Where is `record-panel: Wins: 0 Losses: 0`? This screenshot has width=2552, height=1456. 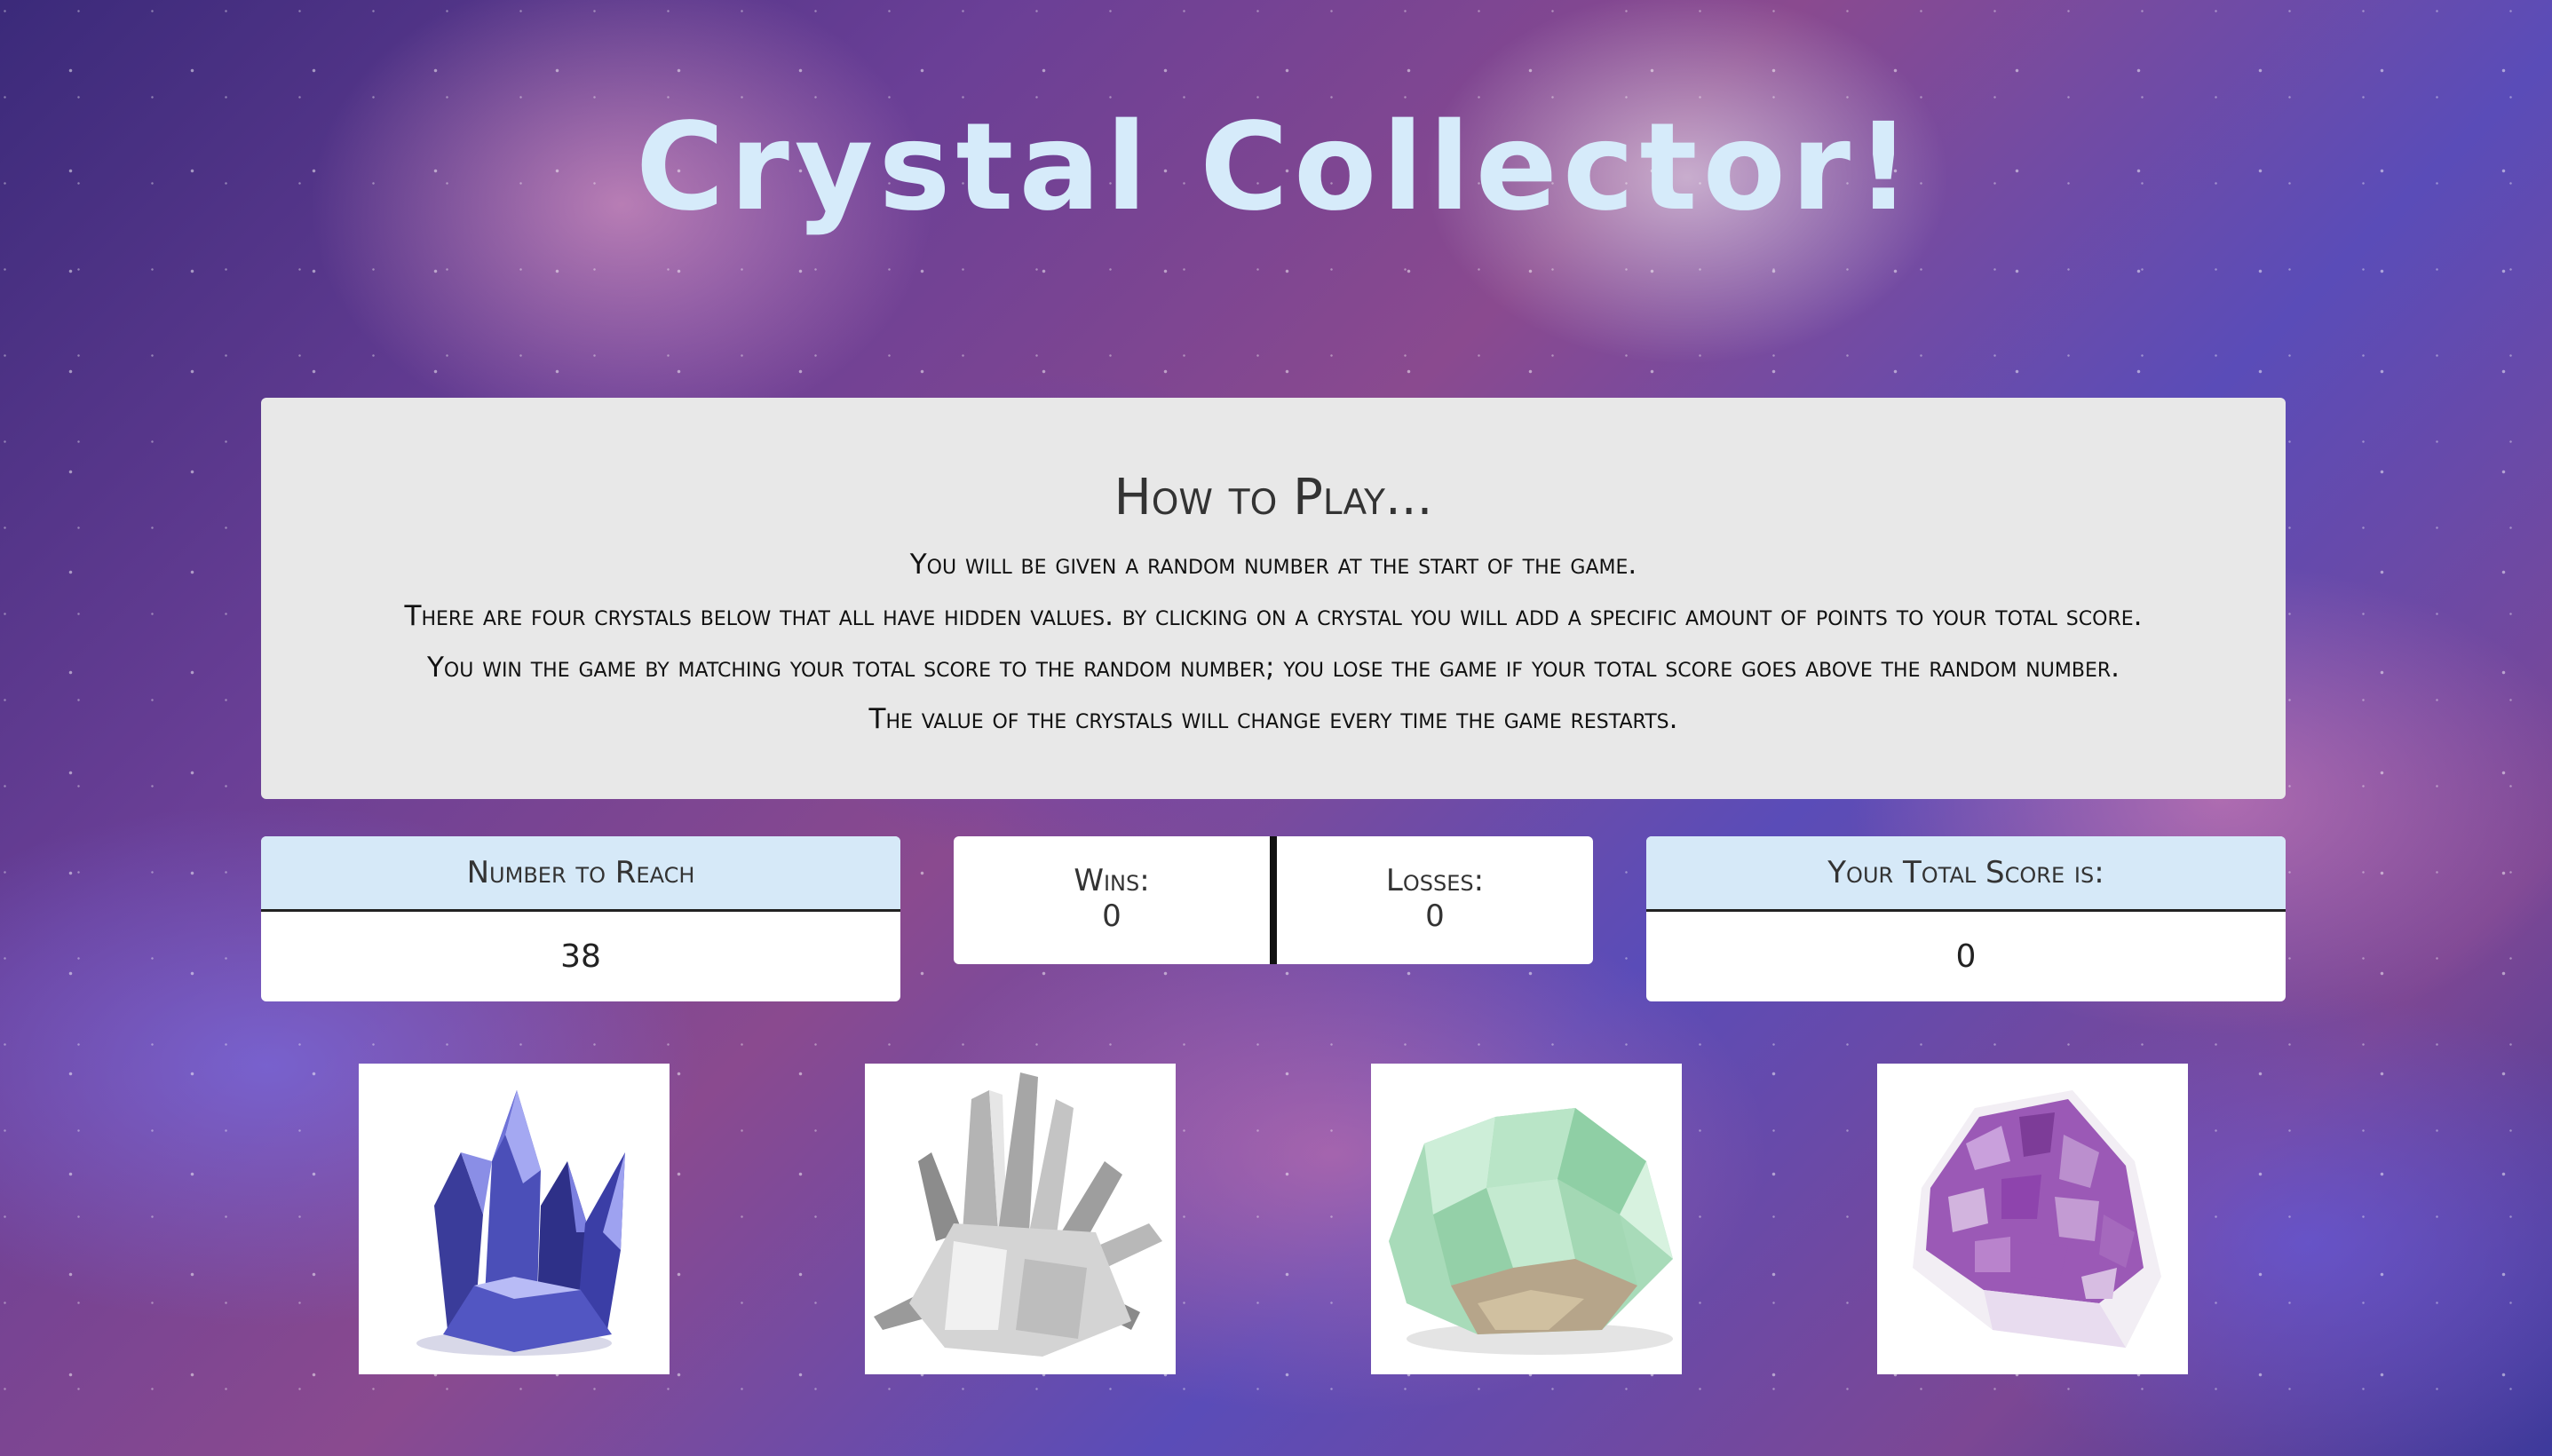
record-panel: Wins: 0 Losses: 0 is located at coordinates (1273, 900).